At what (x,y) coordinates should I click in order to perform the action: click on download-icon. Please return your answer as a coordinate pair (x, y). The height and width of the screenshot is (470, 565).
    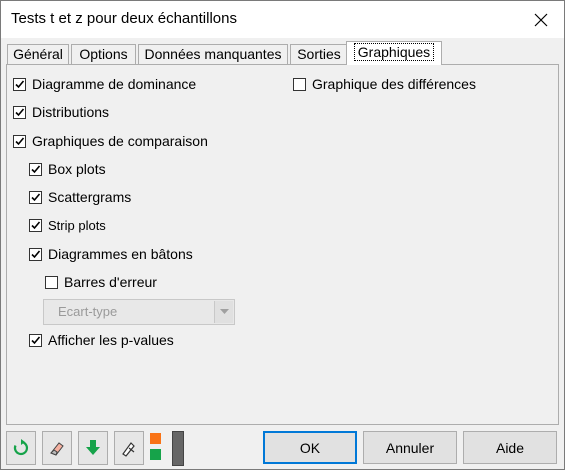
    Looking at the image, I should click on (93, 447).